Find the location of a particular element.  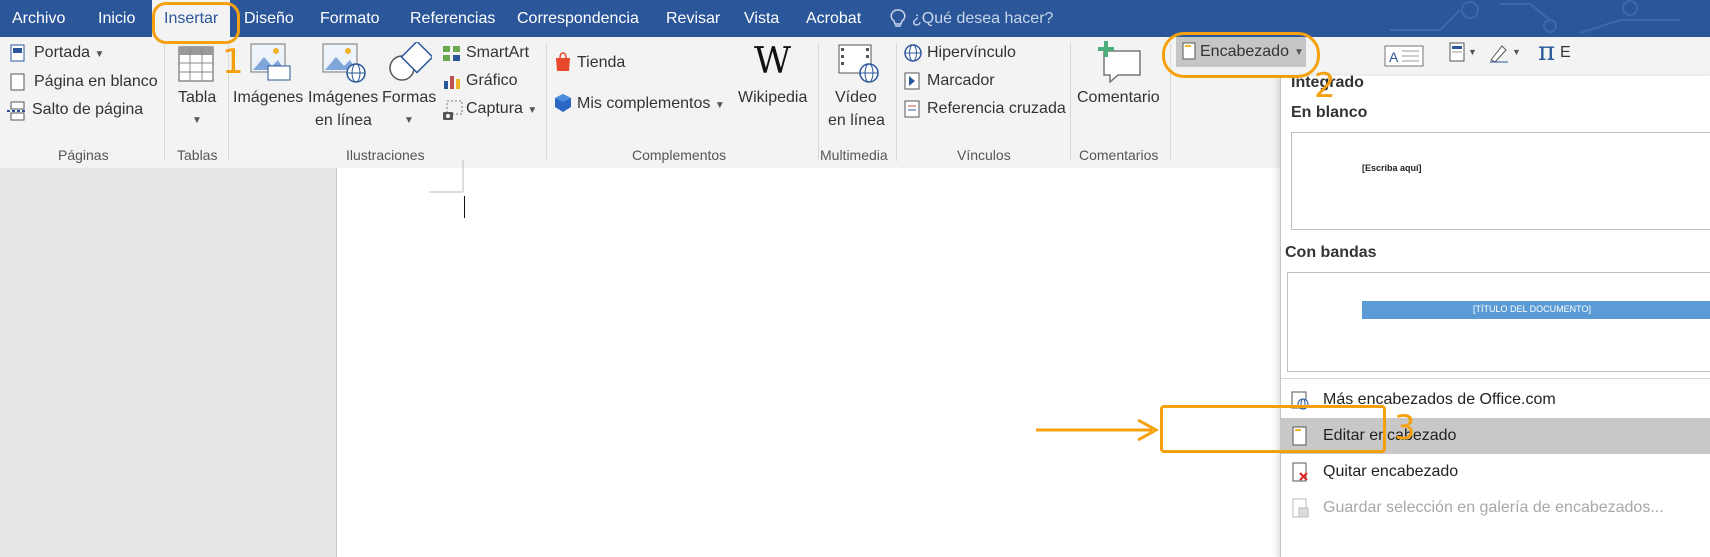

annotation-circle-insertar is located at coordinates (196, 23).